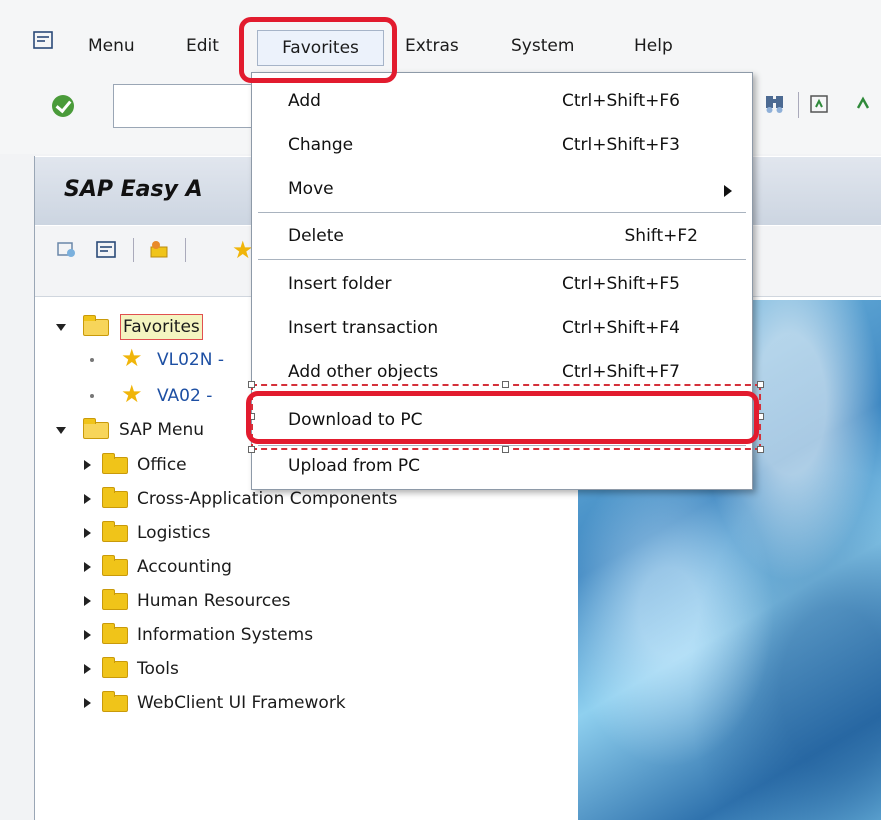 The image size is (881, 820). What do you see at coordinates (43, 40) in the screenshot?
I see `menu-icon` at bounding box center [43, 40].